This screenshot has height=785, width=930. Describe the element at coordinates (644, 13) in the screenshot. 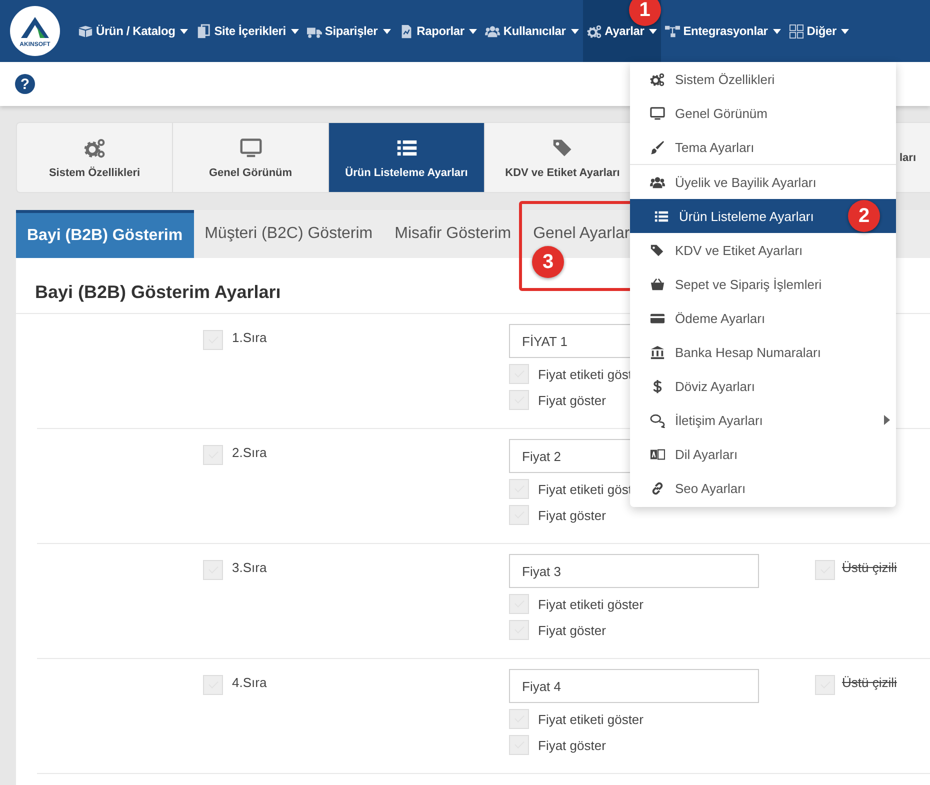

I see `step-badge: 1` at that location.